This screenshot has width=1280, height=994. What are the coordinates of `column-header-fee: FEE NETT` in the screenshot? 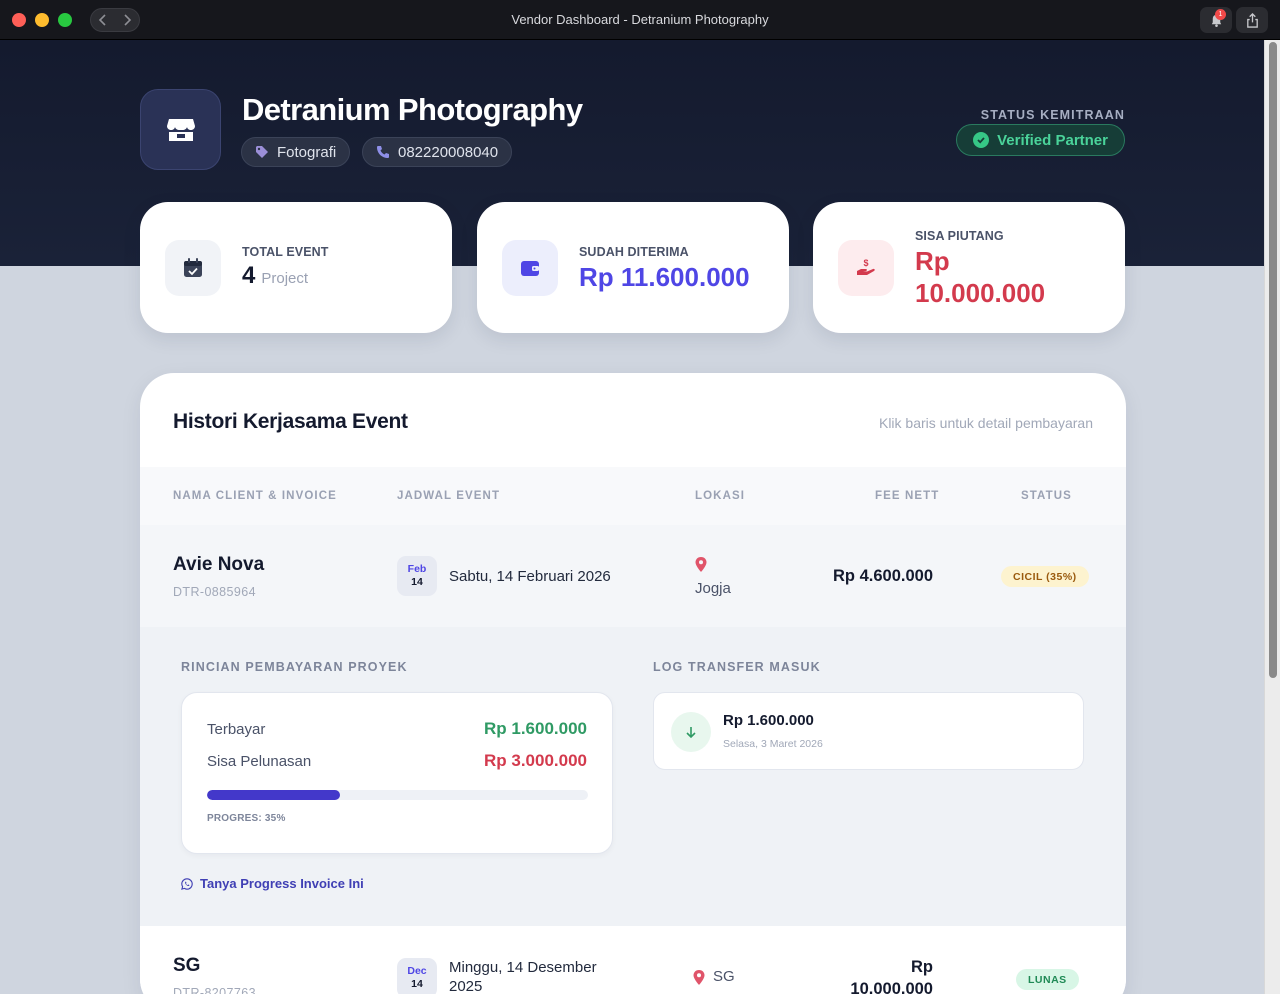 It's located at (907, 496).